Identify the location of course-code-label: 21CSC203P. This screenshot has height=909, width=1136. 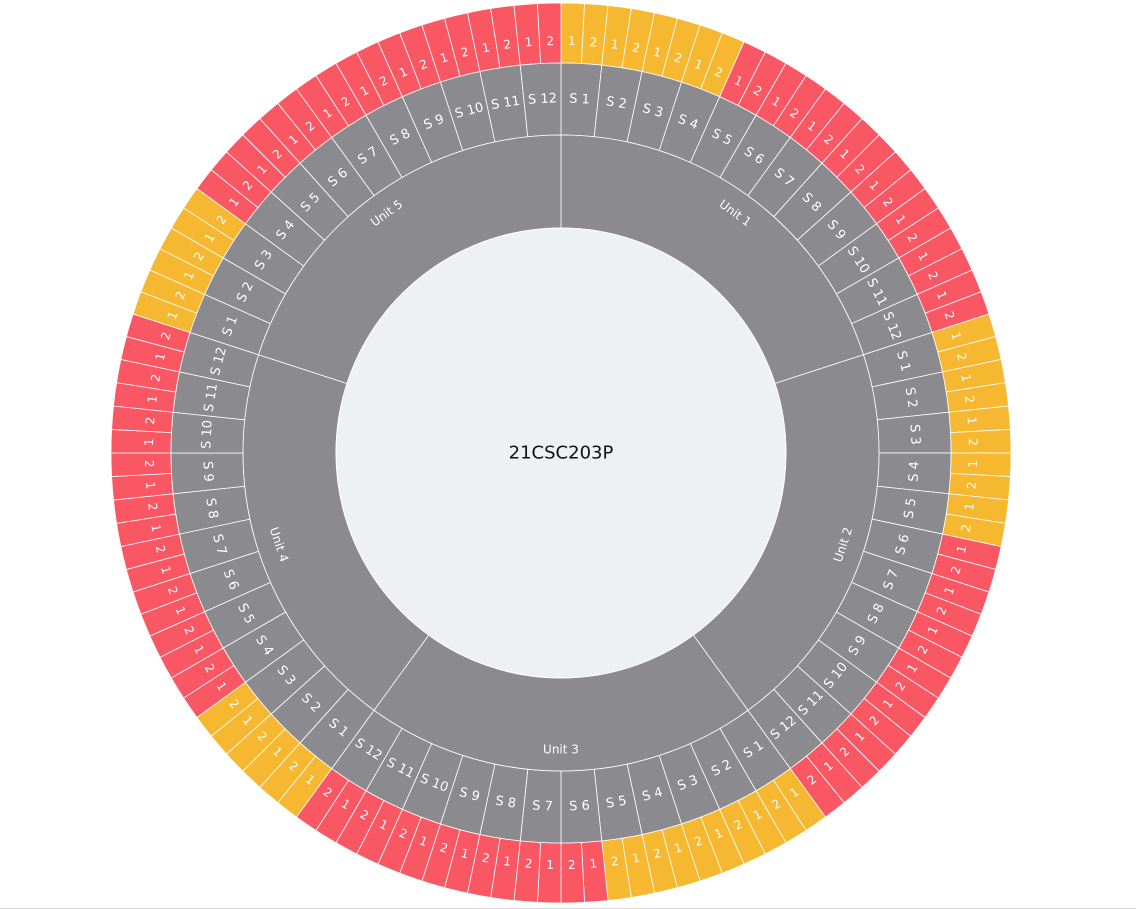
(561, 453).